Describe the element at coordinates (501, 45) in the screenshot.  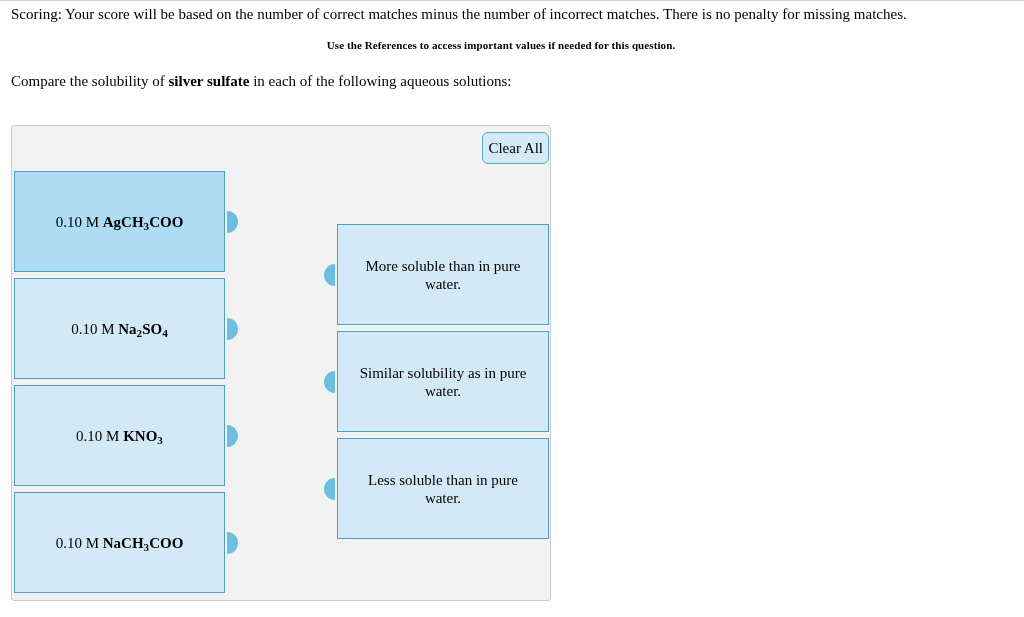
I see `references-note: Use the References to access important values if needed for this question.` at that location.